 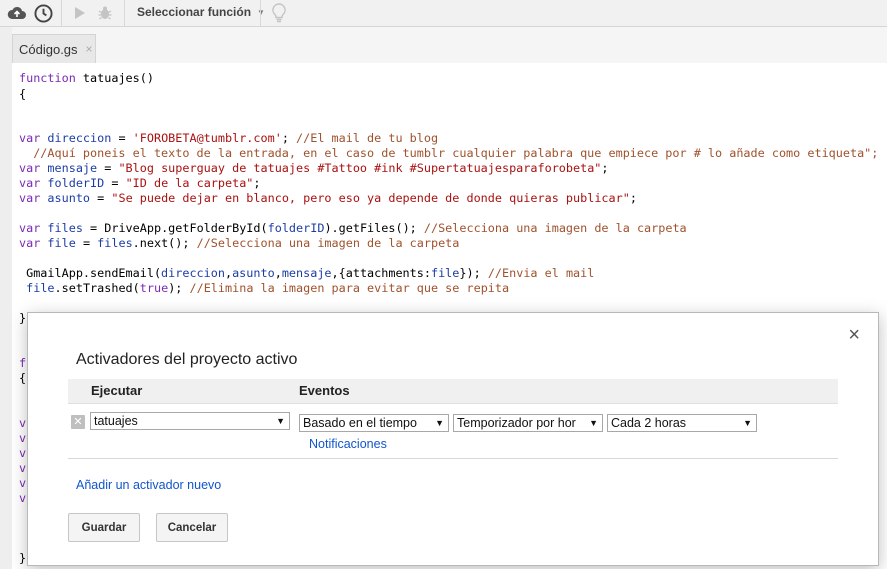 What do you see at coordinates (649, 423) in the screenshot?
I see `interval-value: Cada 2 horas` at bounding box center [649, 423].